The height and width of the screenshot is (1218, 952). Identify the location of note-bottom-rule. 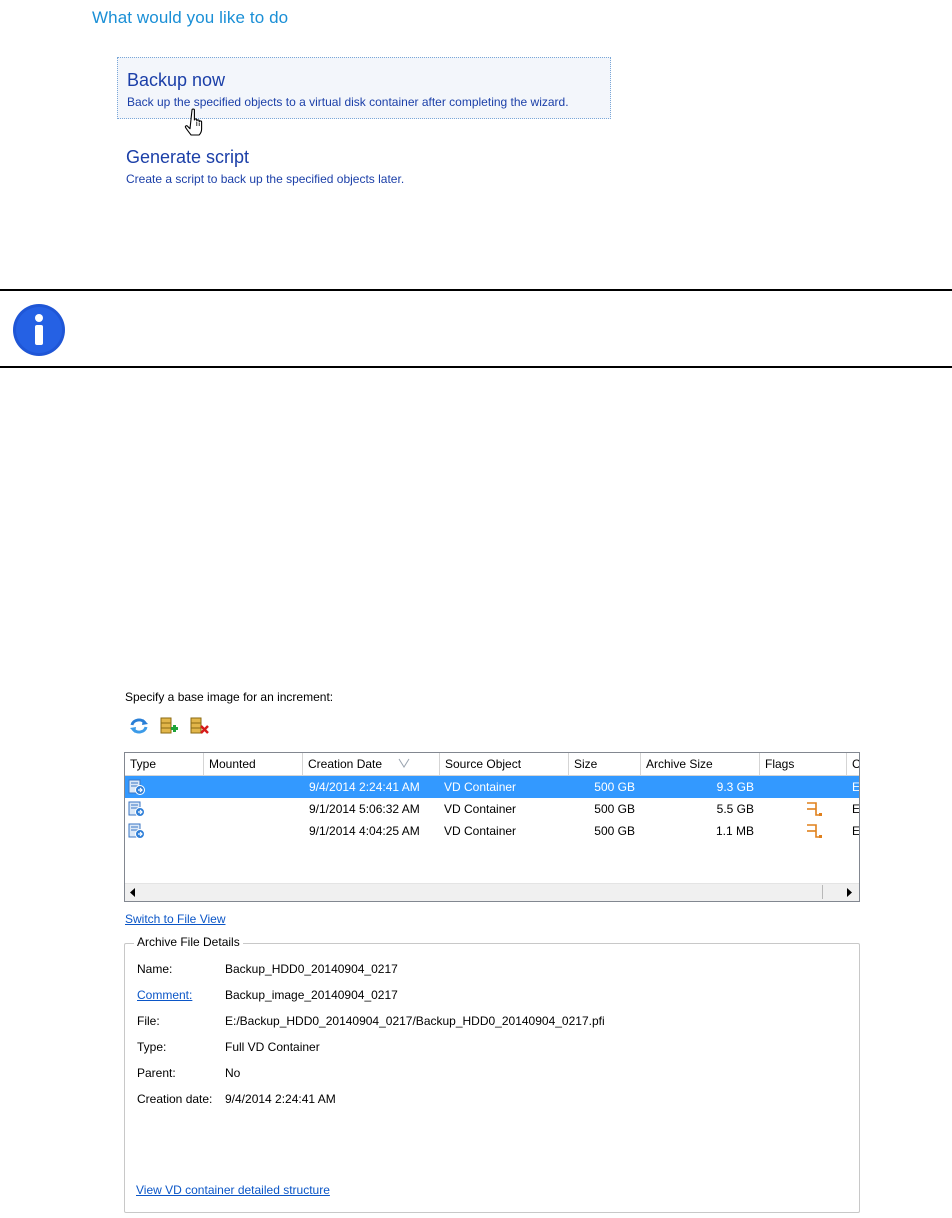
(476, 367).